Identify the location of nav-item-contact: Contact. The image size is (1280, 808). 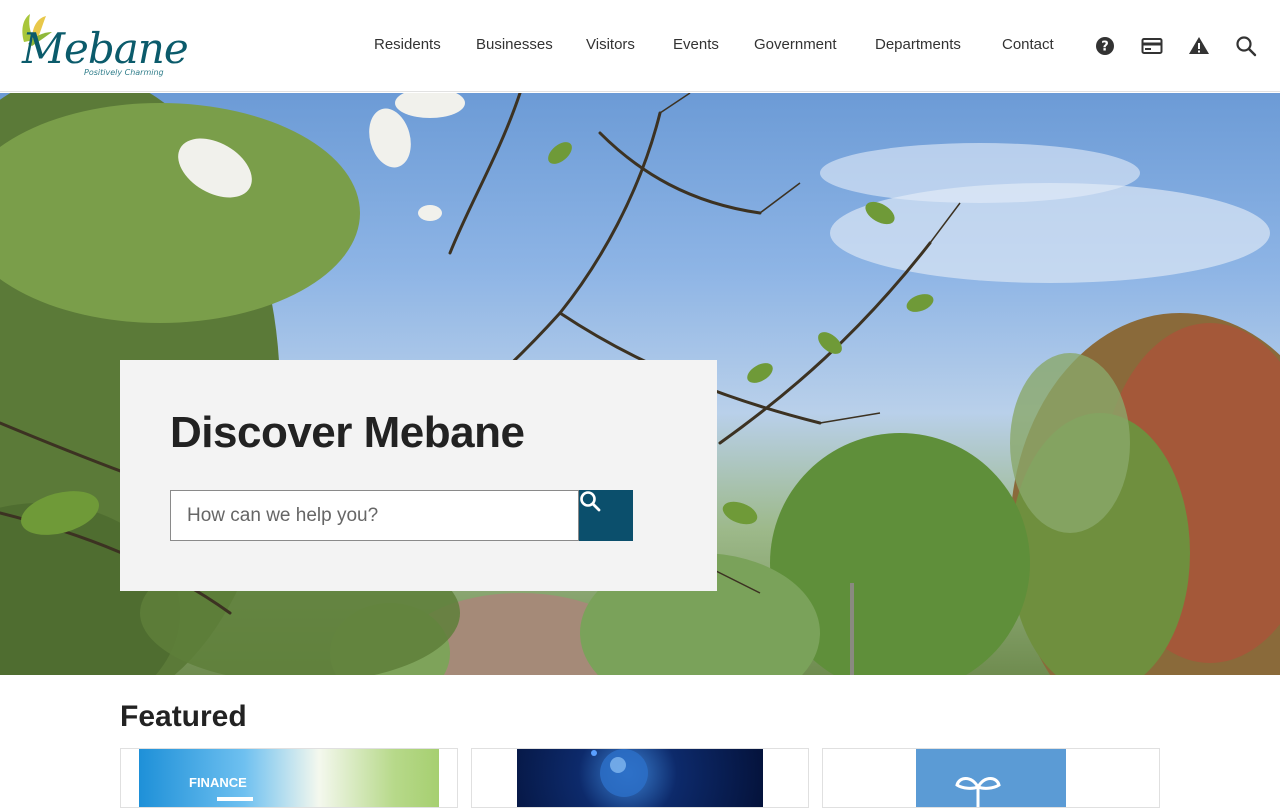
(1028, 44).